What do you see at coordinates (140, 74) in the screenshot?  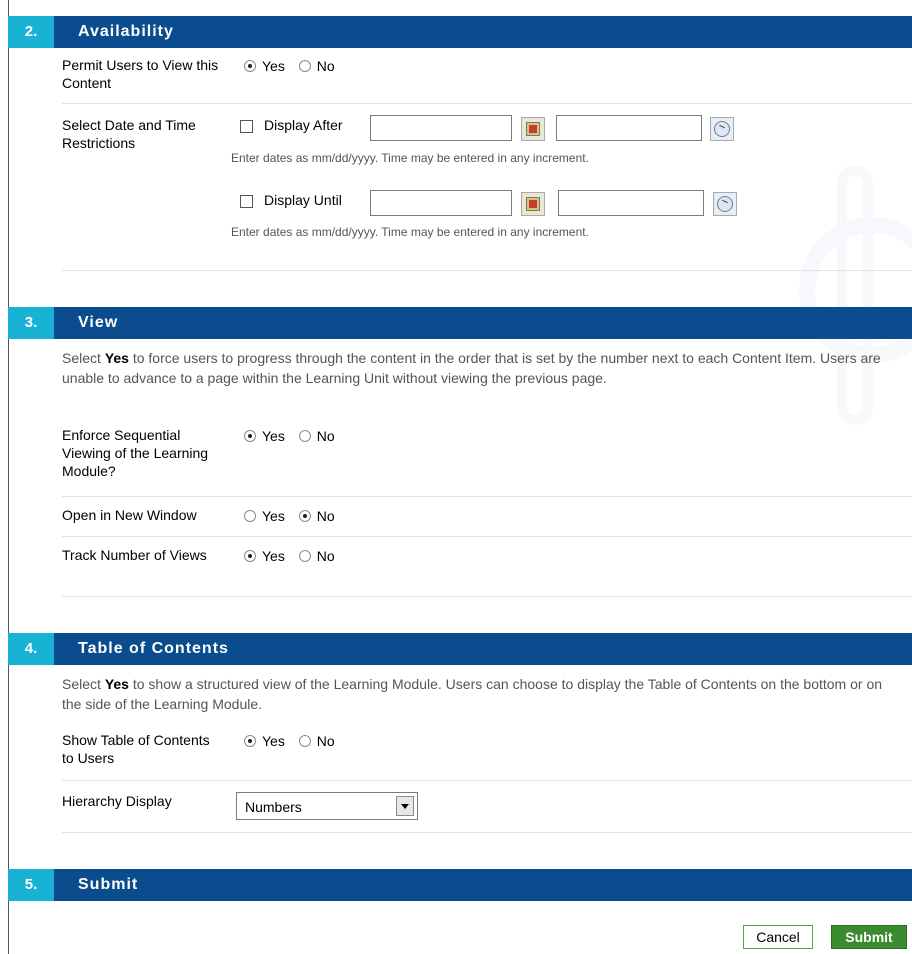 I see `permit-users-label: Permit Users to View this Content` at bounding box center [140, 74].